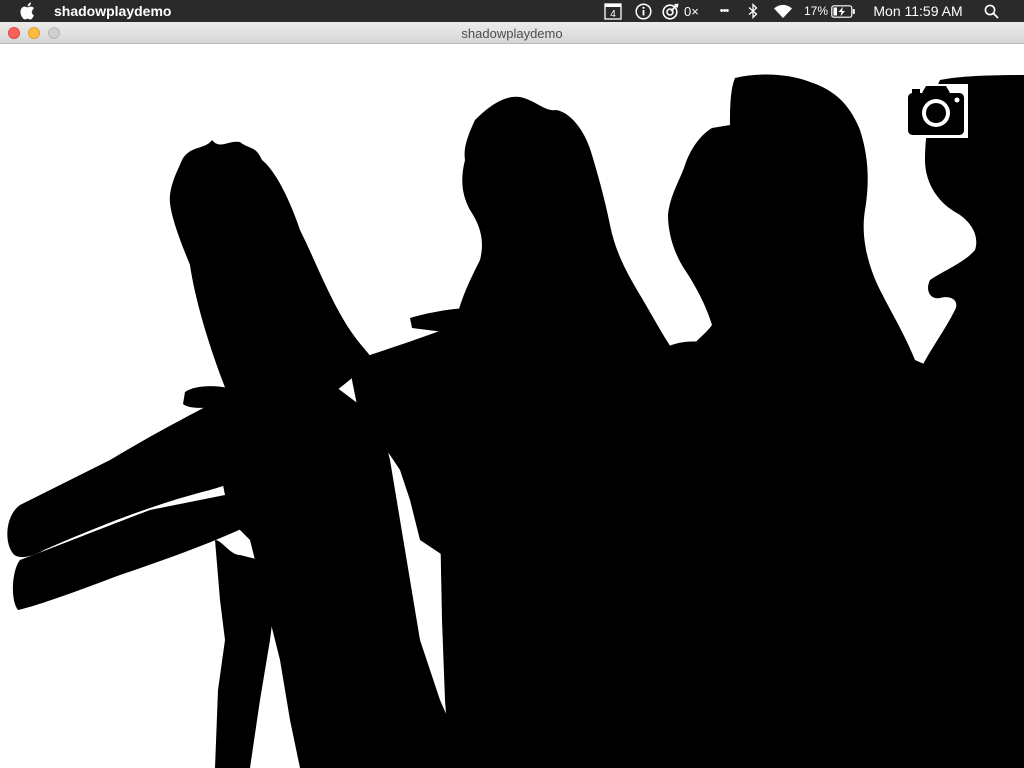  I want to click on info-icon, so click(643, 11).